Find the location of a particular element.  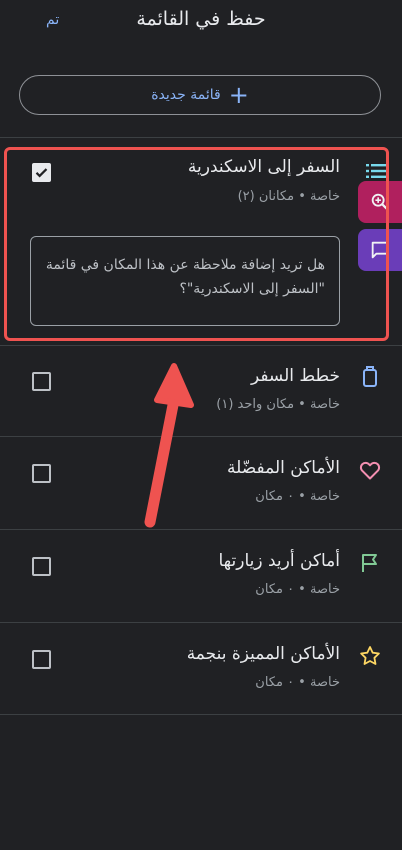

list-item-want-to-go: أماكن أريد زيارتها خاصة • ٠ مكان is located at coordinates (201, 576).